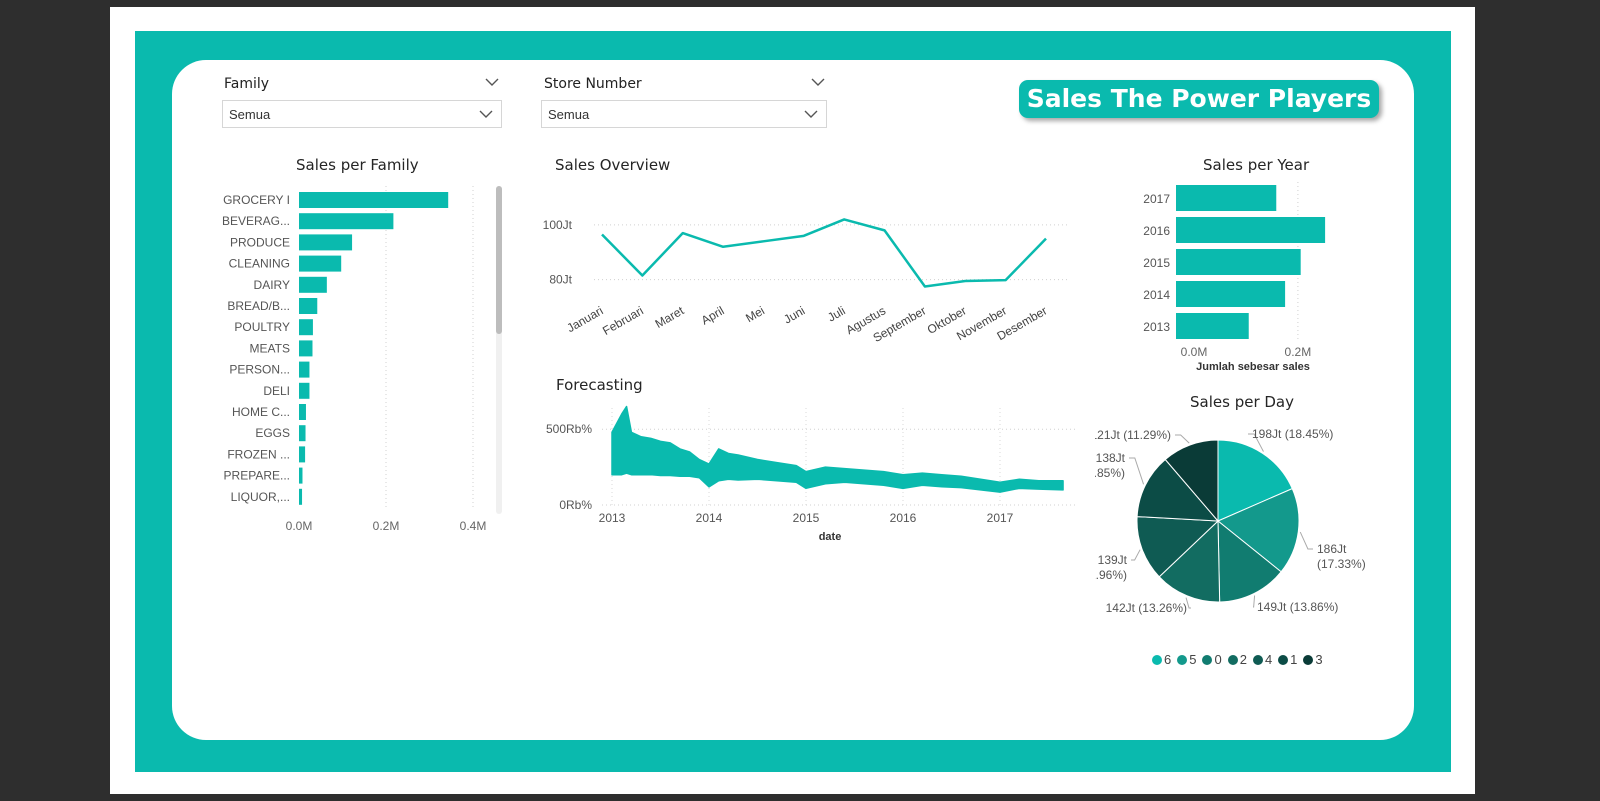 Image resolution: width=1600 pixels, height=801 pixels. I want to click on day-legend: 6 5 0 2 4 1 3, so click(1237, 659).